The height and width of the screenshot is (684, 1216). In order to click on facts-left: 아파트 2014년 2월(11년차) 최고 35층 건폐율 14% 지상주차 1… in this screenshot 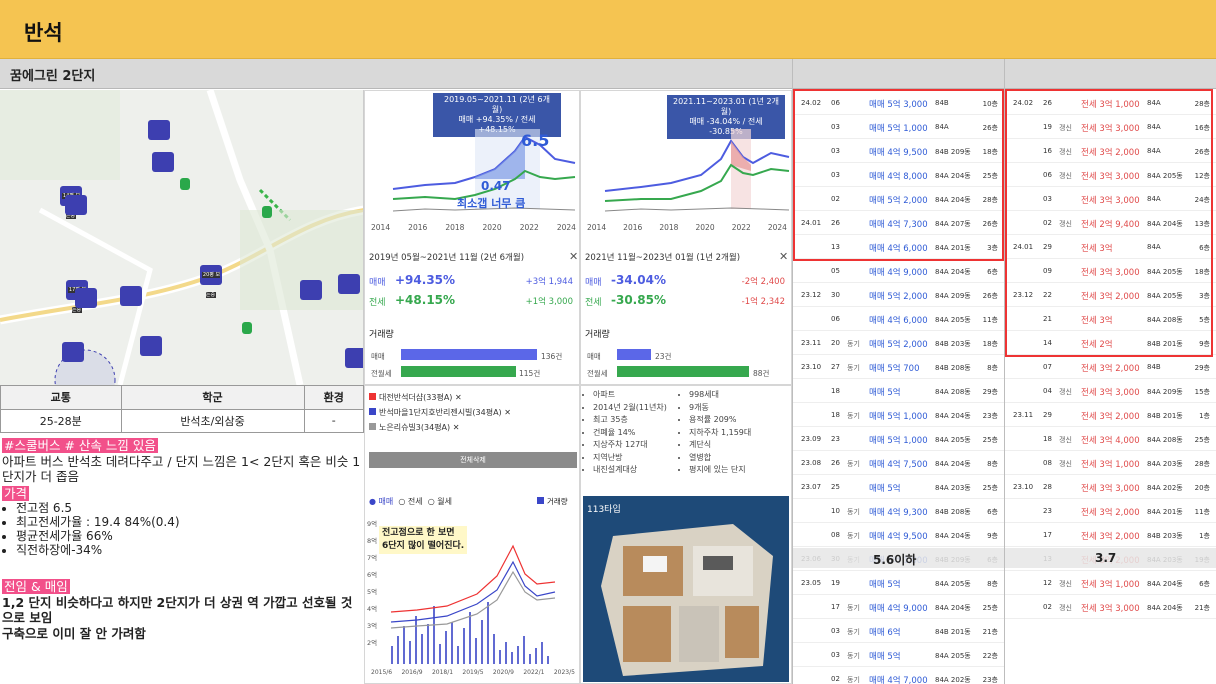, I will do `click(630, 433)`.